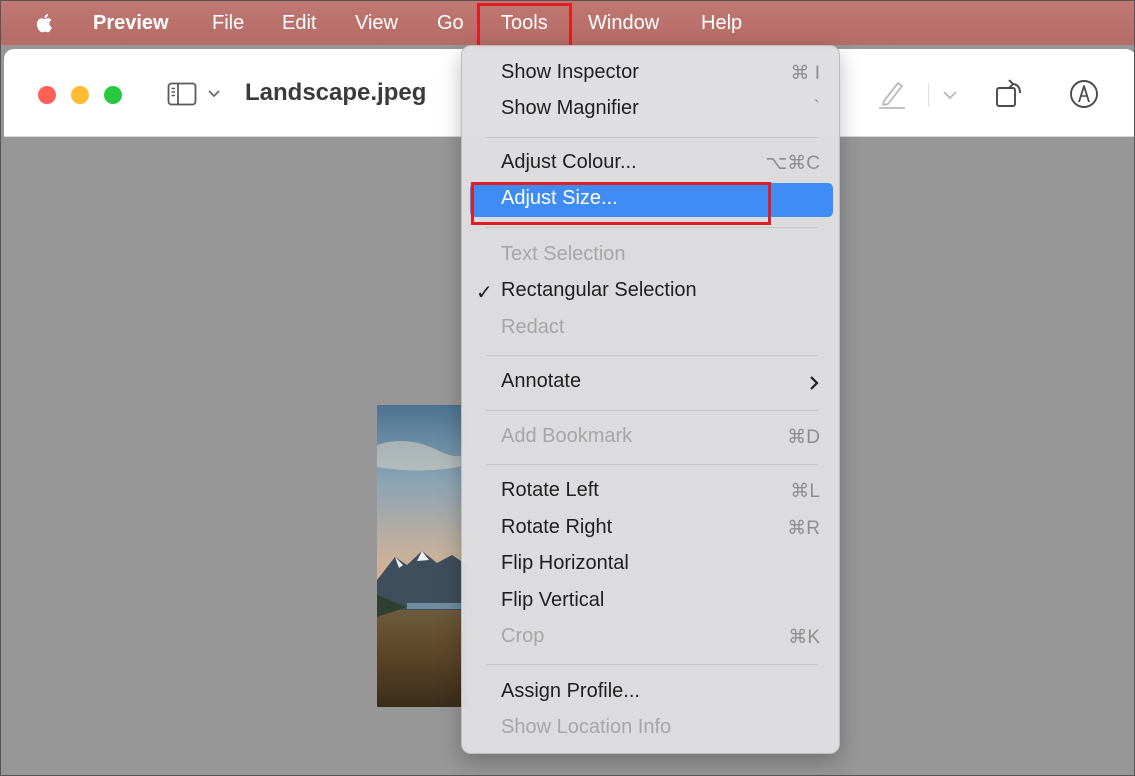 The width and height of the screenshot is (1135, 776). Describe the element at coordinates (928, 95) in the screenshot. I see `toolbar-divider` at that location.